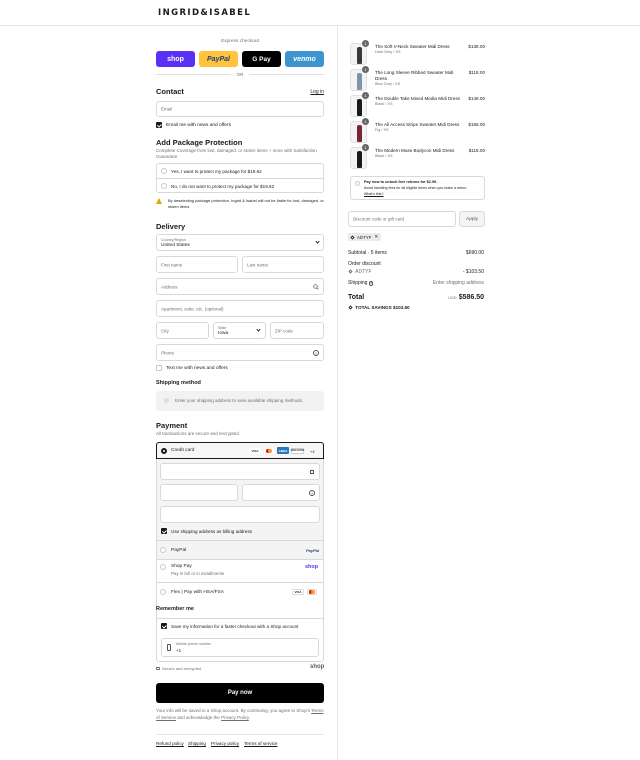 This screenshot has width=640, height=760. I want to click on expiry-field, so click(199, 492).